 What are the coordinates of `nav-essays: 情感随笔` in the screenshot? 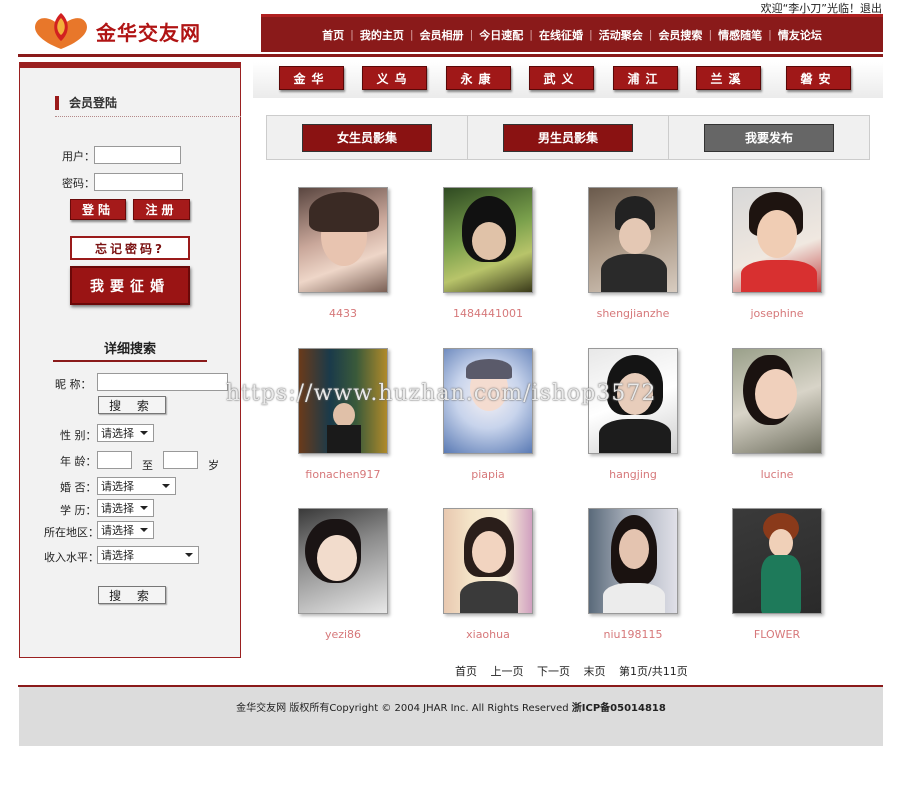 It's located at (740, 35).